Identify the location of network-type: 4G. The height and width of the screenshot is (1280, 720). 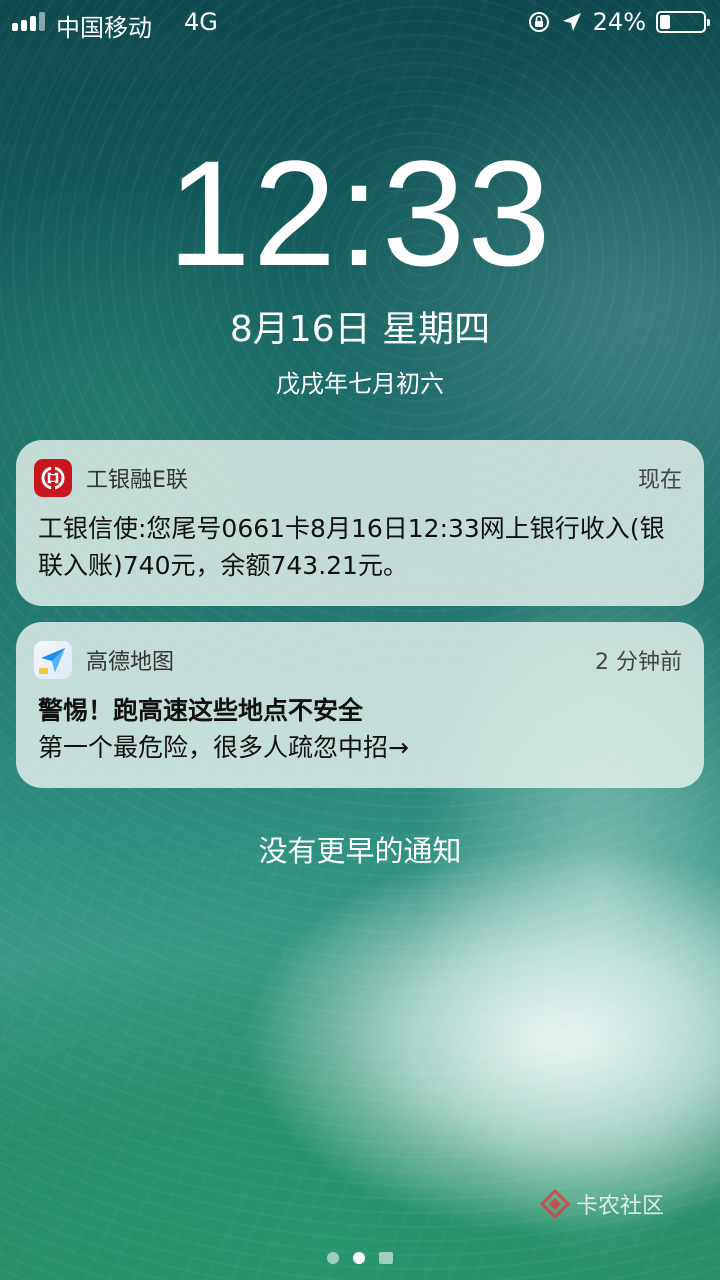
(201, 22).